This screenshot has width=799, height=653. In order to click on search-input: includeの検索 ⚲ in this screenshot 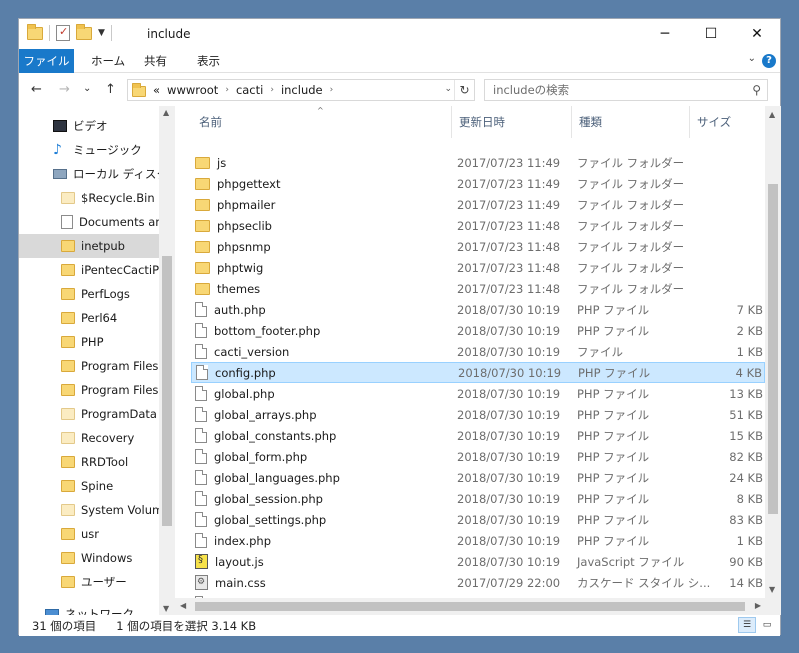, I will do `click(626, 90)`.